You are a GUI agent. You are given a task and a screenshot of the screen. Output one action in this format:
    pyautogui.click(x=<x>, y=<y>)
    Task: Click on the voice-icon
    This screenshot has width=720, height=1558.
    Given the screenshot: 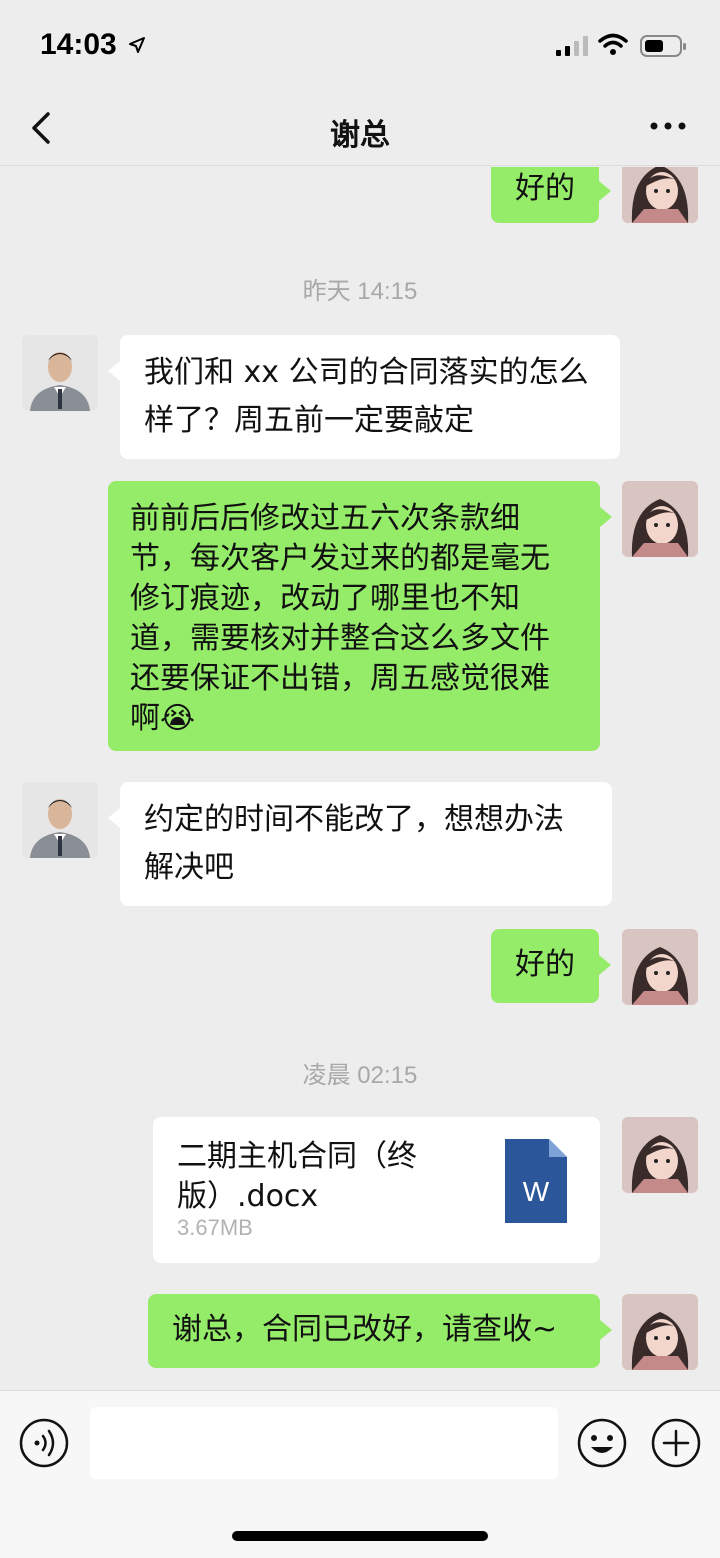 What is the action you would take?
    pyautogui.click(x=44, y=1443)
    